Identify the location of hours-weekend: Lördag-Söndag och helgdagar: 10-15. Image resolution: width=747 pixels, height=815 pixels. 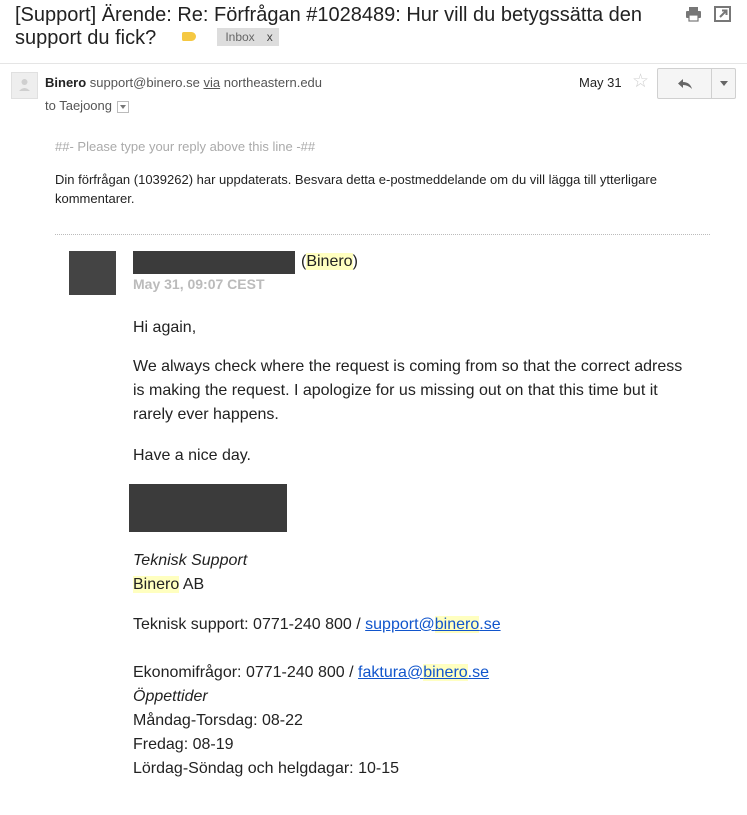
(266, 768).